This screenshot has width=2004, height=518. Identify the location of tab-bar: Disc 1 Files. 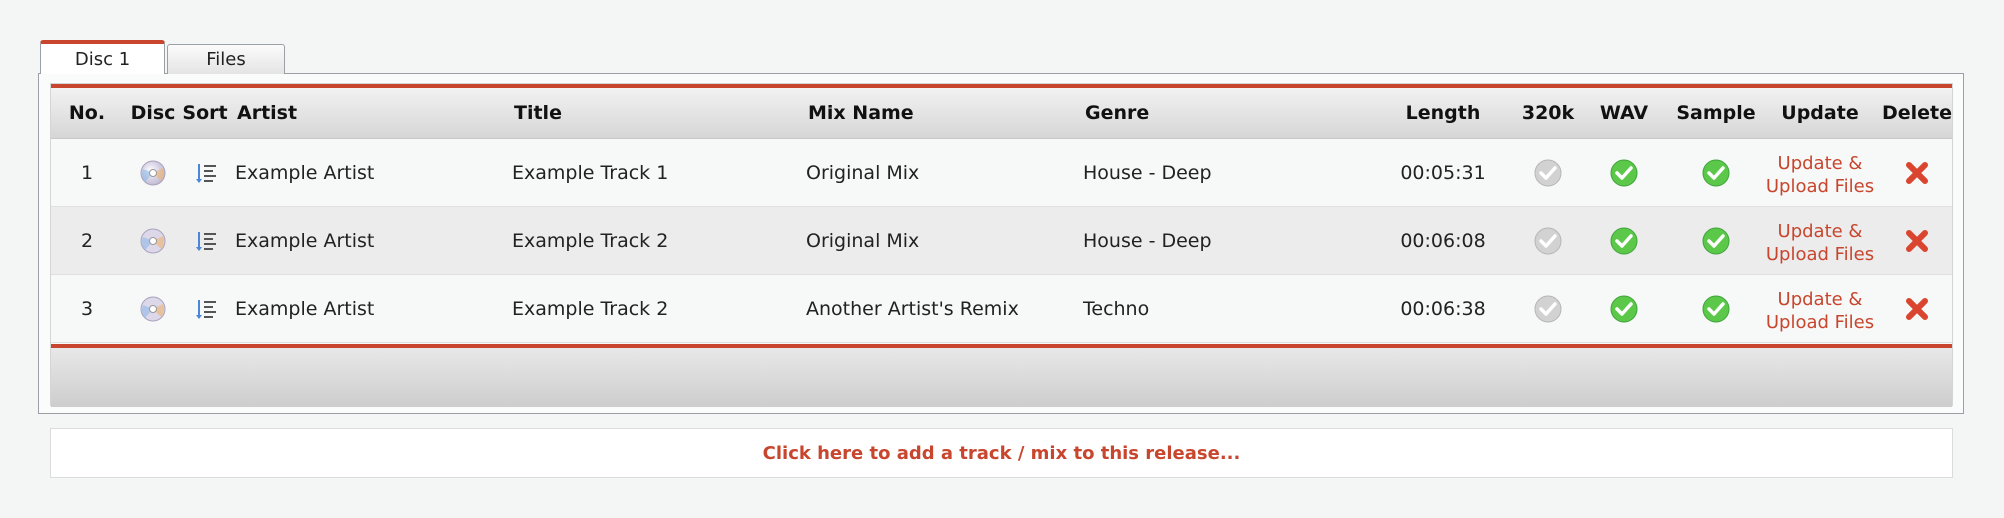
(162, 57).